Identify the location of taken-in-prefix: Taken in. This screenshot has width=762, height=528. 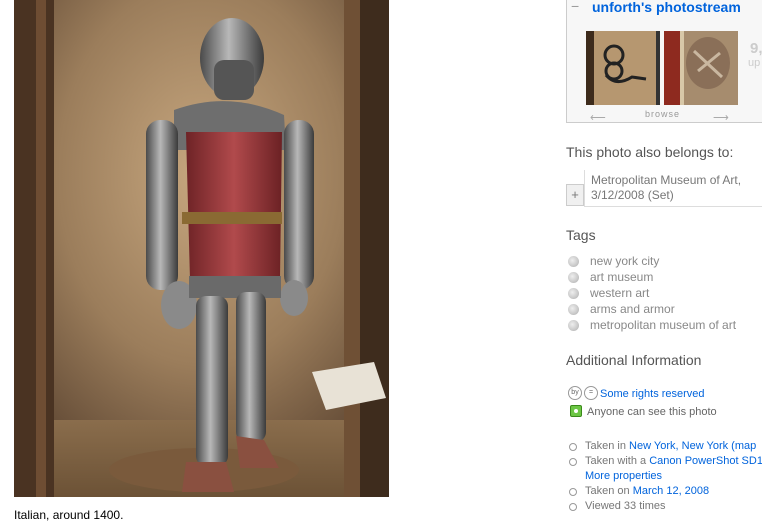
(605, 446).